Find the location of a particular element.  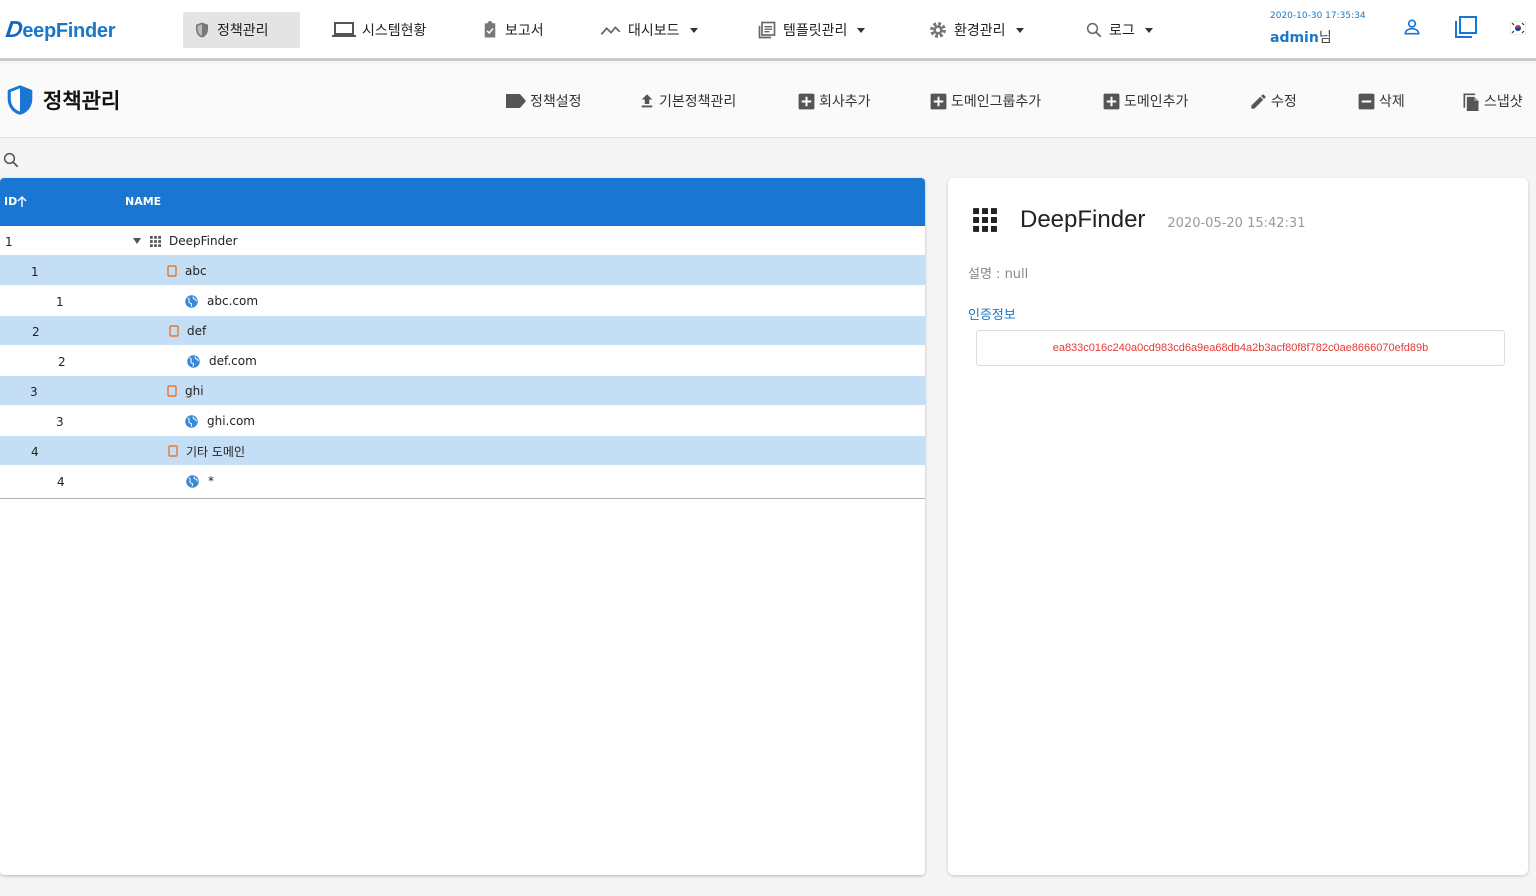

nav-dashboard: 대시보드 is located at coordinates (649, 30).